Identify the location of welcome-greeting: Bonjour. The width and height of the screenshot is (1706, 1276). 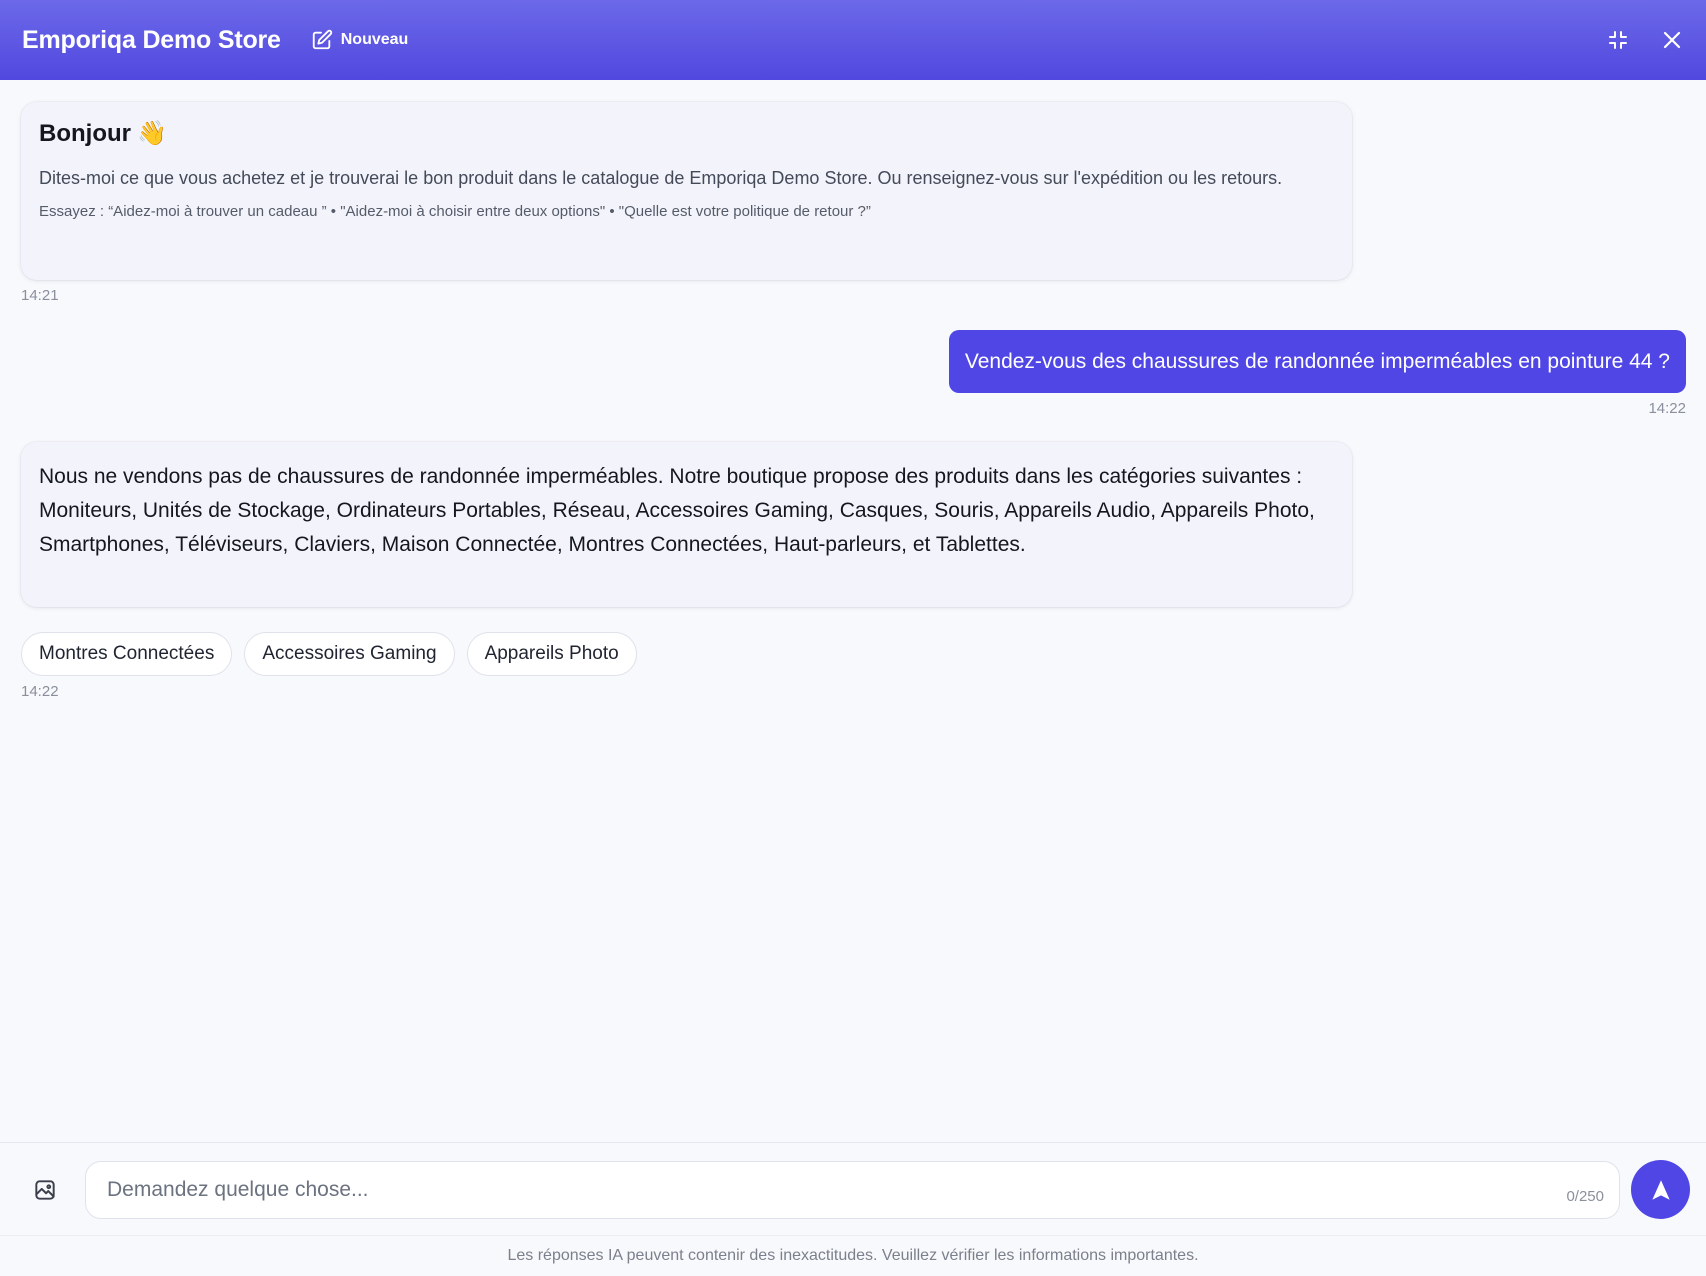
(85, 133).